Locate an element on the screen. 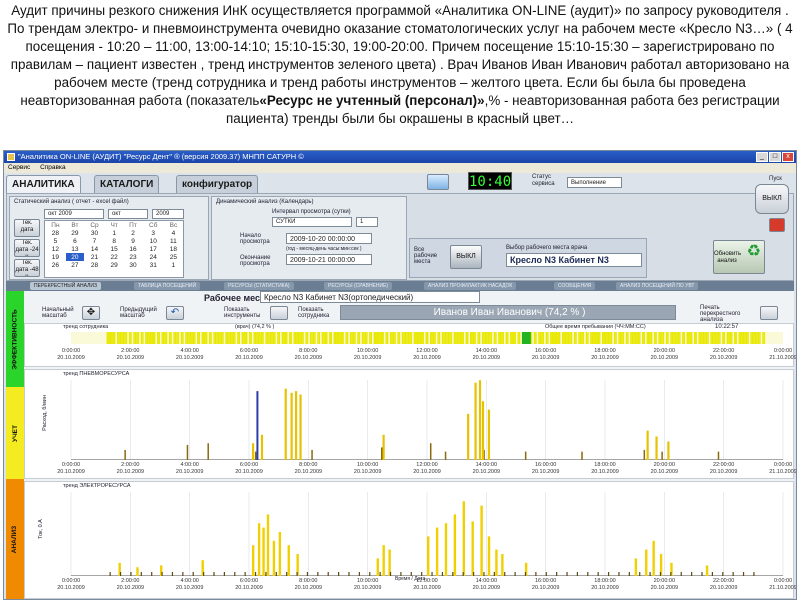  calendar-day: 9 is located at coordinates (132, 241).